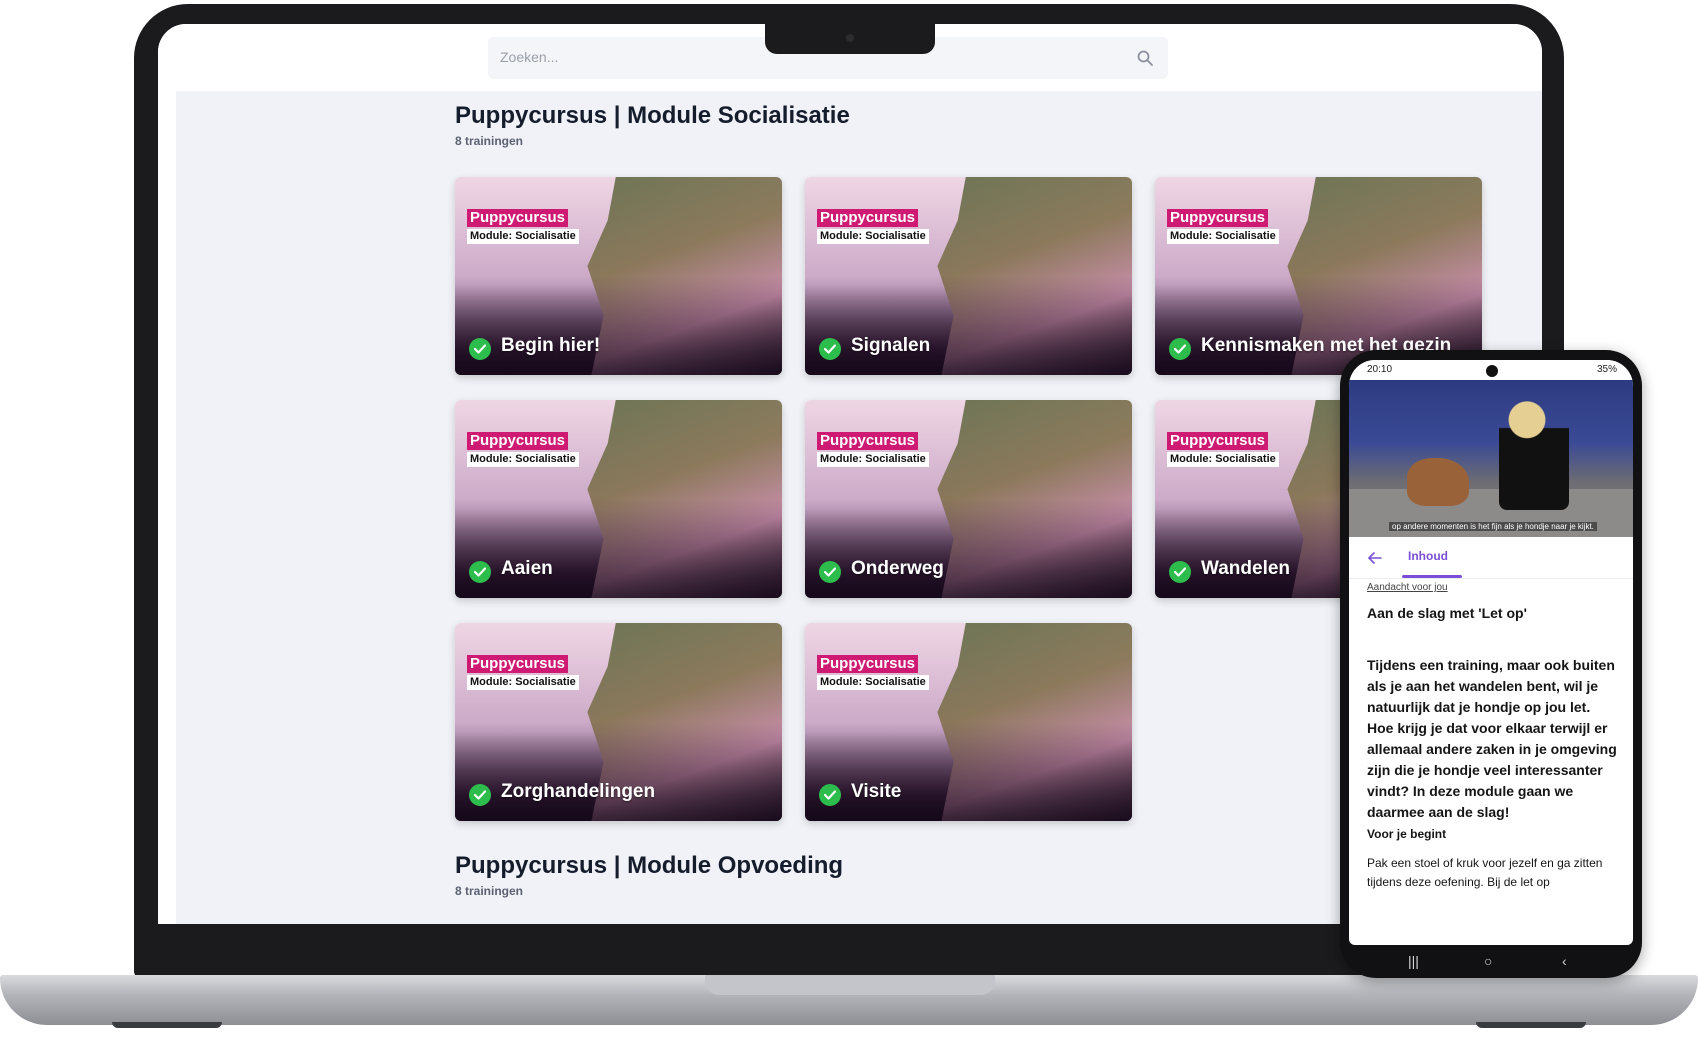  What do you see at coordinates (1488, 961) in the screenshot?
I see `home-icon: ○` at bounding box center [1488, 961].